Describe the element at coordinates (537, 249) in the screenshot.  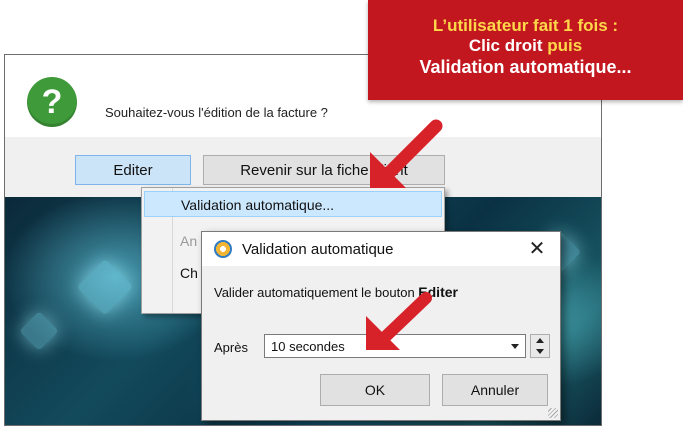
I see `close-icon: ✕` at that location.